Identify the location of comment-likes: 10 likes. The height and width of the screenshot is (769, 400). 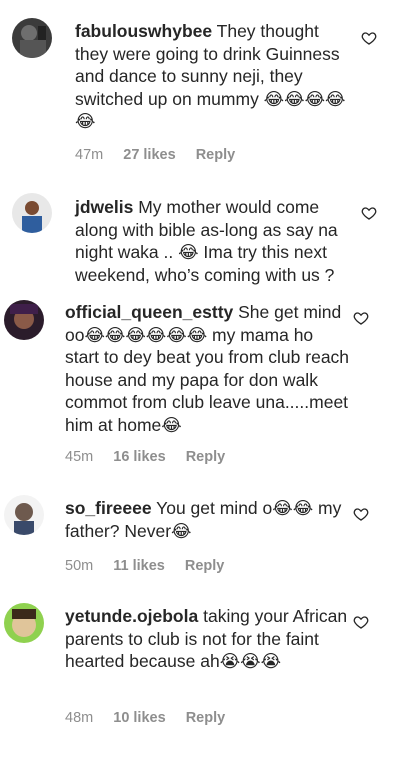
(139, 718).